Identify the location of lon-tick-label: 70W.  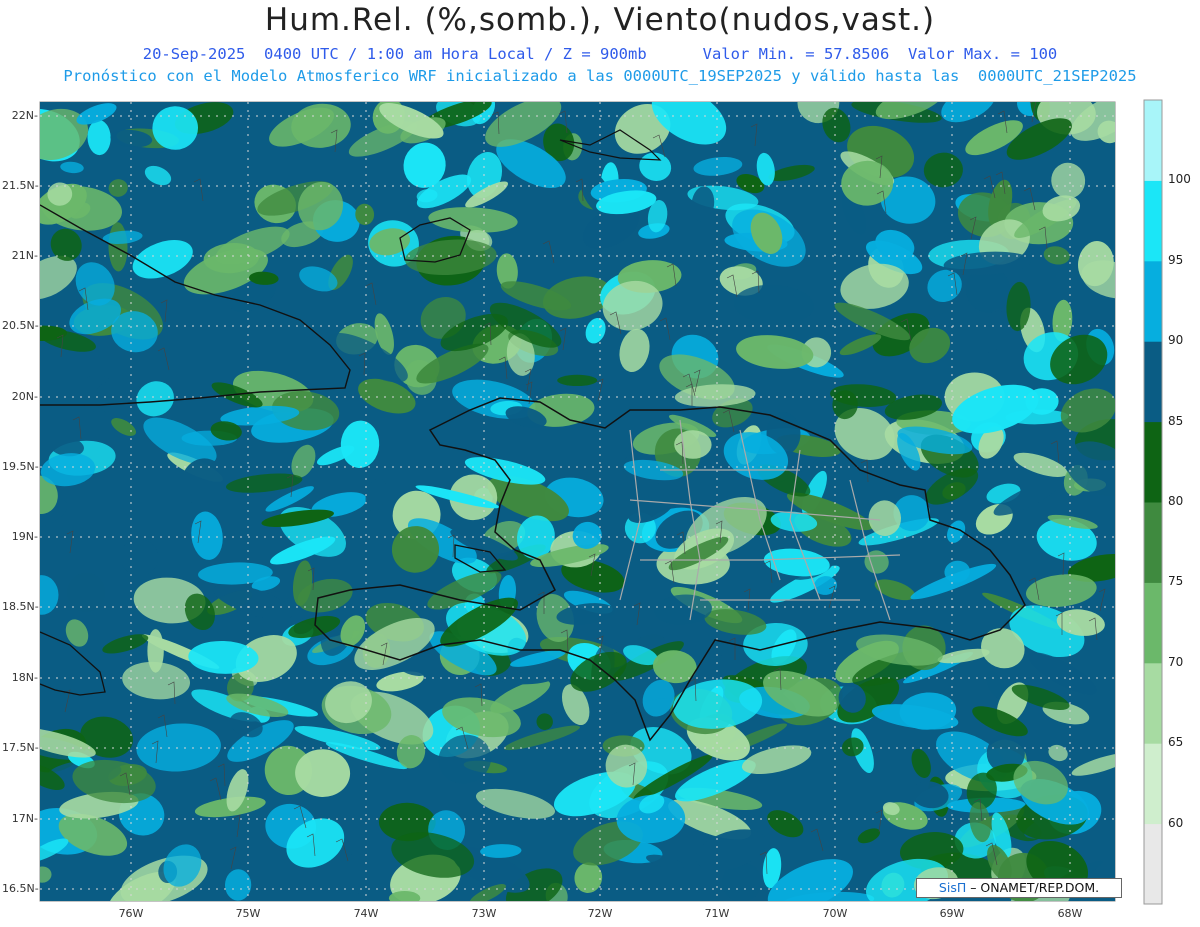
(835, 913).